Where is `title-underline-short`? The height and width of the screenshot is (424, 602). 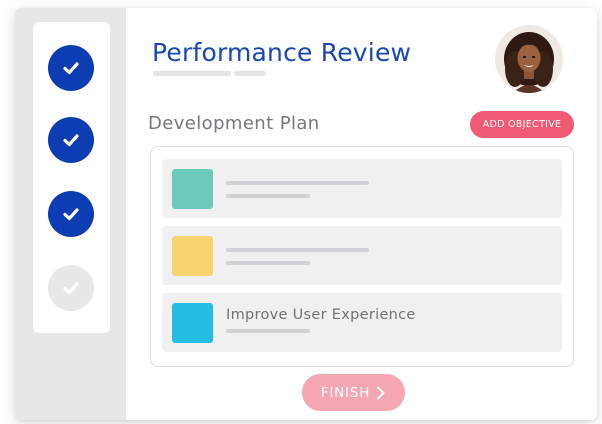 title-underline-short is located at coordinates (250, 73).